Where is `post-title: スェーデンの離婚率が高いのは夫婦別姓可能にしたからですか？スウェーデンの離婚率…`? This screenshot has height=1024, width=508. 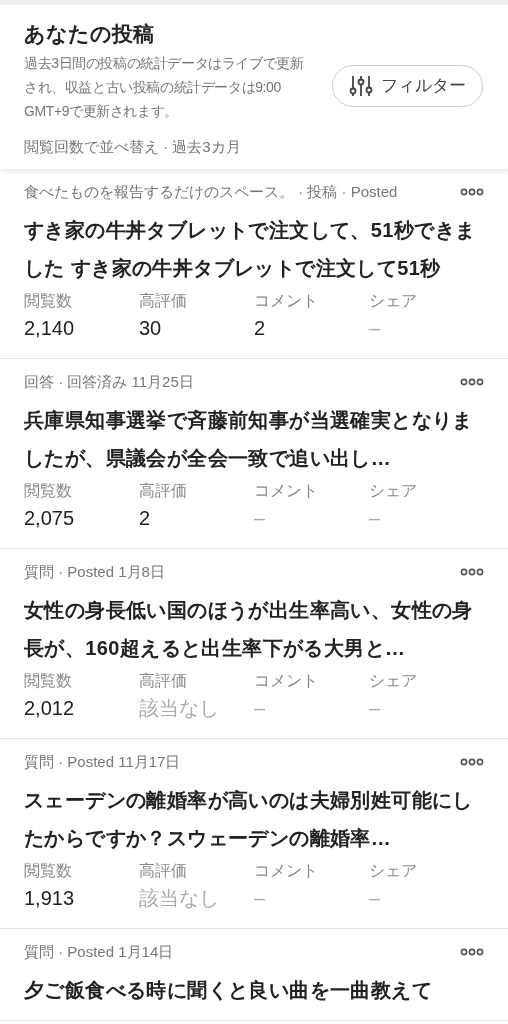 post-title: スェーデンの離婚率が高いのは夫婦別姓可能にしたからですか？スウェーデンの離婚率… is located at coordinates (254, 819).